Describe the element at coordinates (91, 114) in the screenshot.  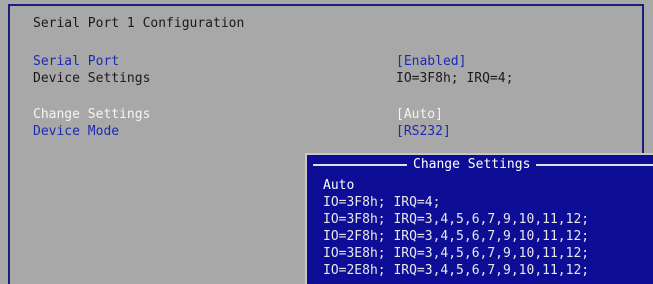
I see `change-settings-label: Change Settings` at that location.